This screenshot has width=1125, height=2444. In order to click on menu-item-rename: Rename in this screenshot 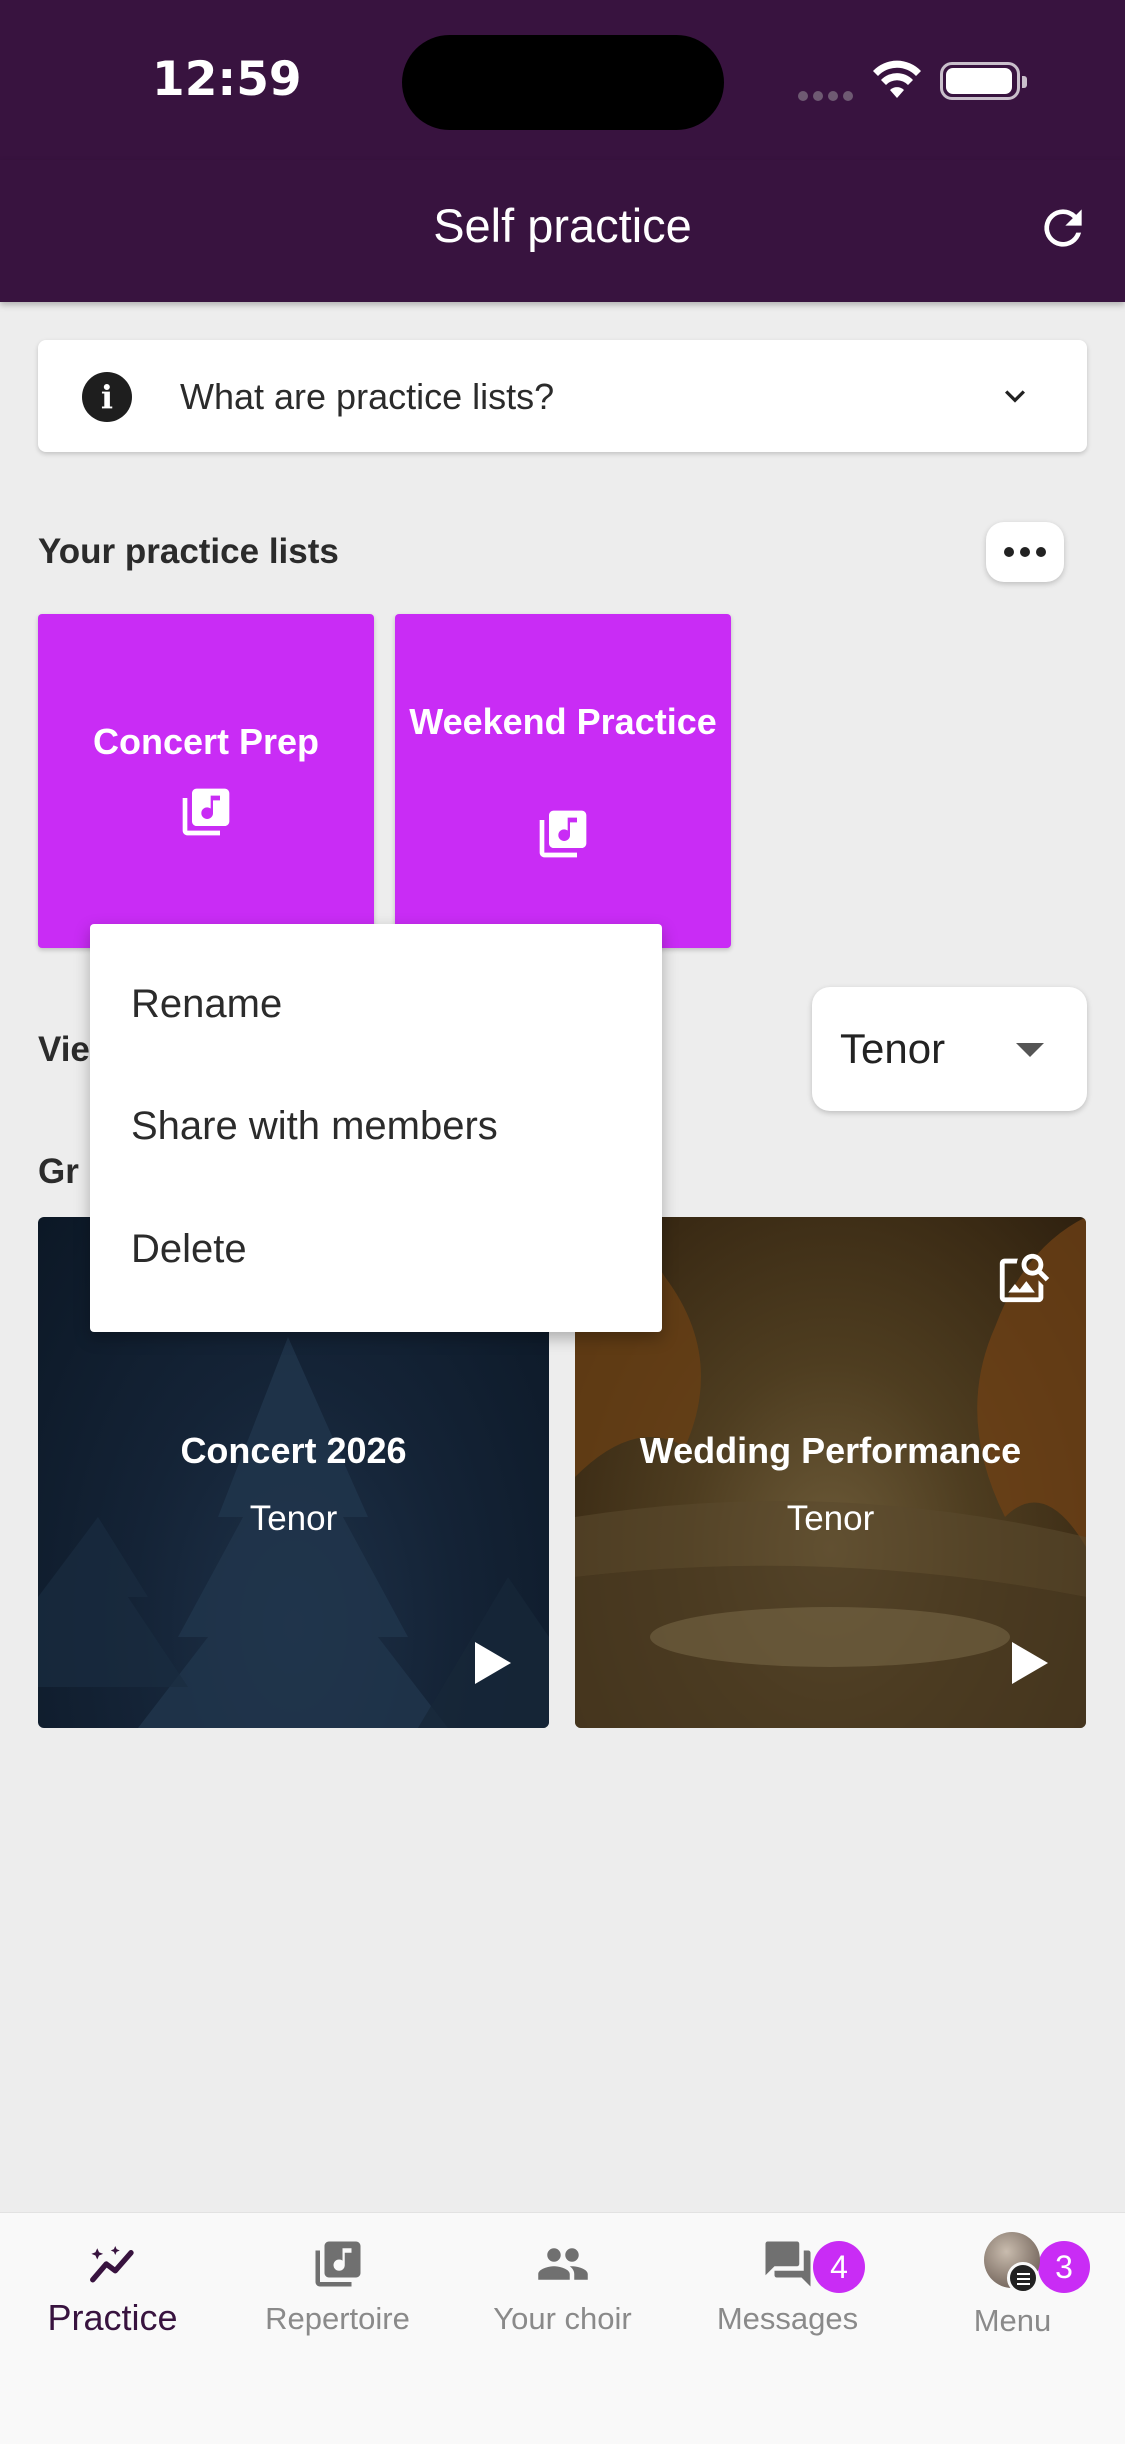, I will do `click(206, 1004)`.